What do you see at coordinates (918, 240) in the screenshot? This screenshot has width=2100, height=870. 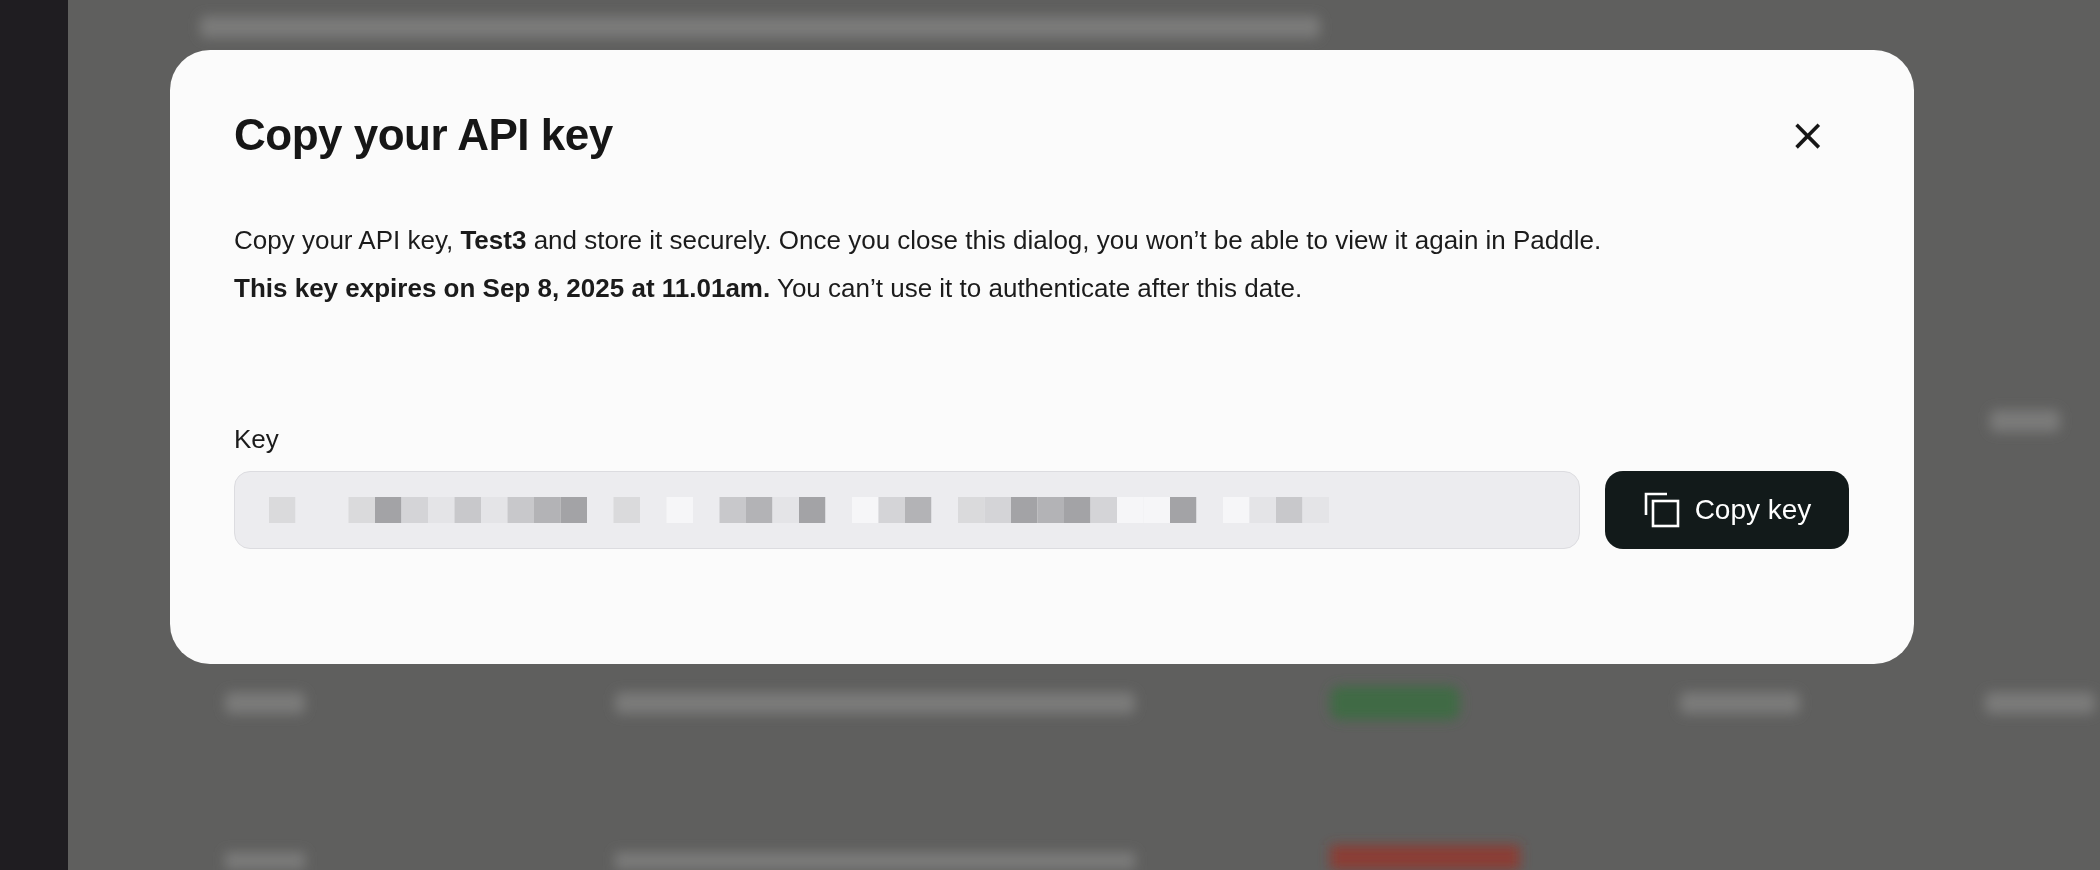 I see `dialog-message: Copy your API key, Test3 and store it securely. Once you close this dialog, you won’t be able to view it again in Paddle.` at bounding box center [918, 240].